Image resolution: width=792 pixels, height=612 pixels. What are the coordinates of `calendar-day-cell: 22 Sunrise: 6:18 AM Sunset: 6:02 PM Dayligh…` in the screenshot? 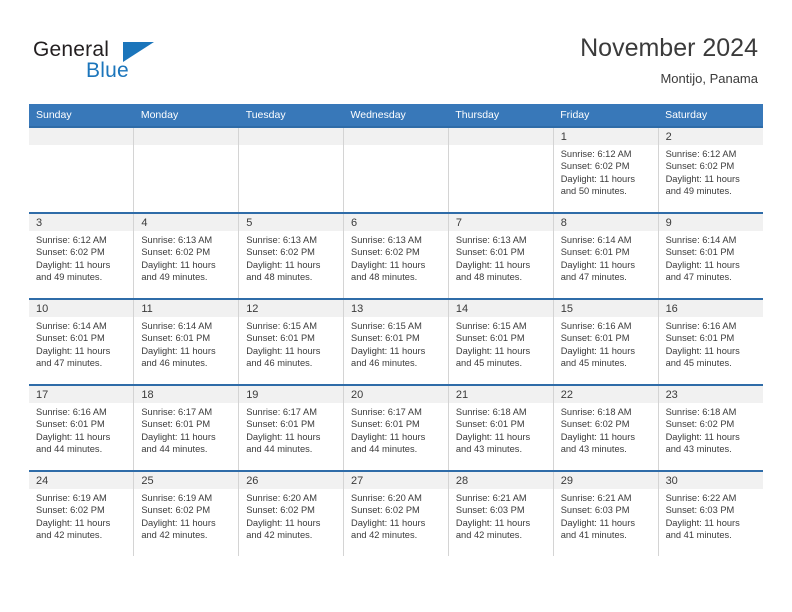 It's located at (606, 427).